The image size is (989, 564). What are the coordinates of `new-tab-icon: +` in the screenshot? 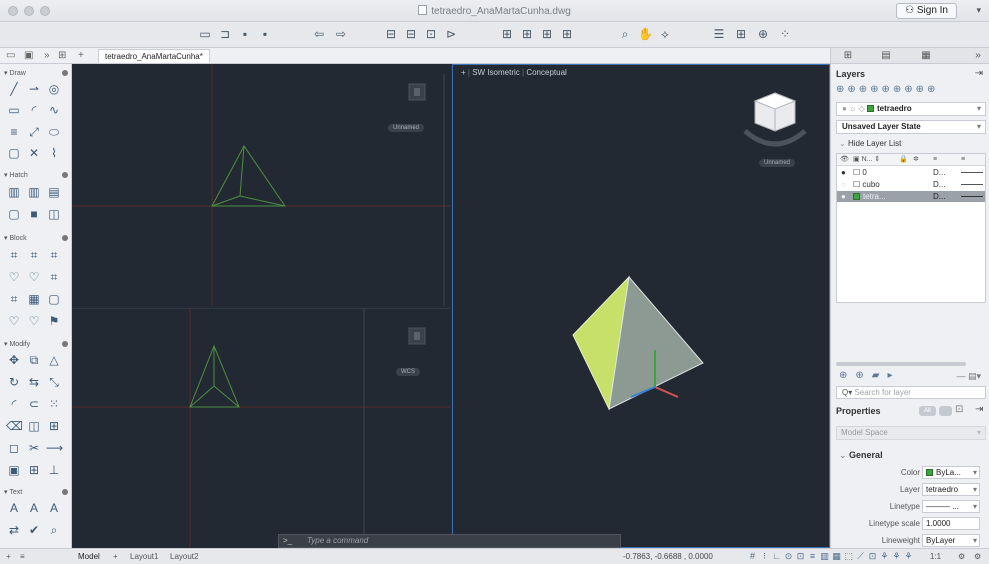 It's located at (81, 55).